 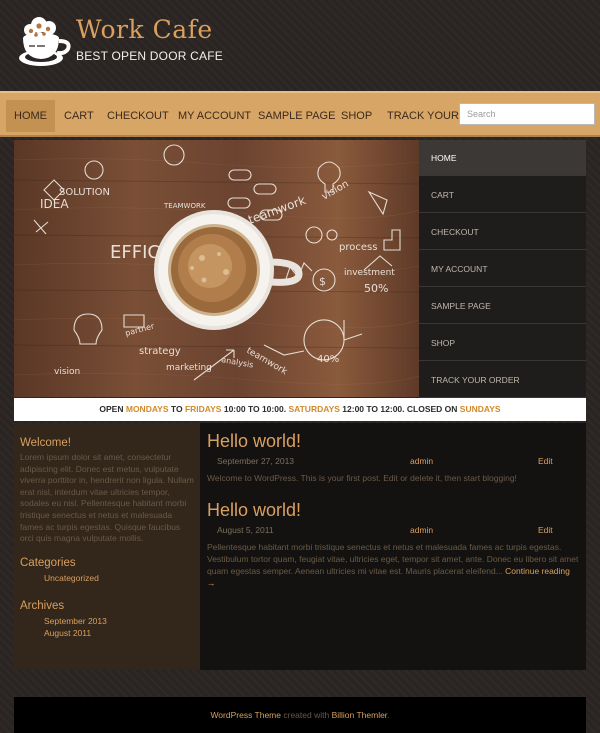 What do you see at coordinates (42, 605) in the screenshot?
I see `archives-title: Archives` at bounding box center [42, 605].